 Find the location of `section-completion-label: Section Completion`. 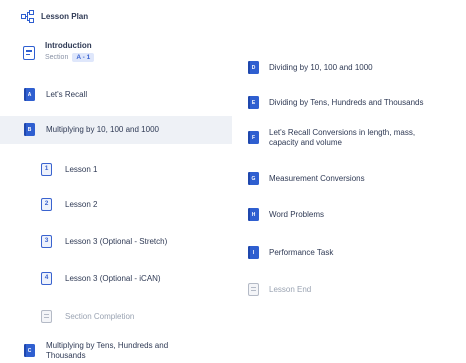

section-completion-label: Section Completion is located at coordinates (100, 316).